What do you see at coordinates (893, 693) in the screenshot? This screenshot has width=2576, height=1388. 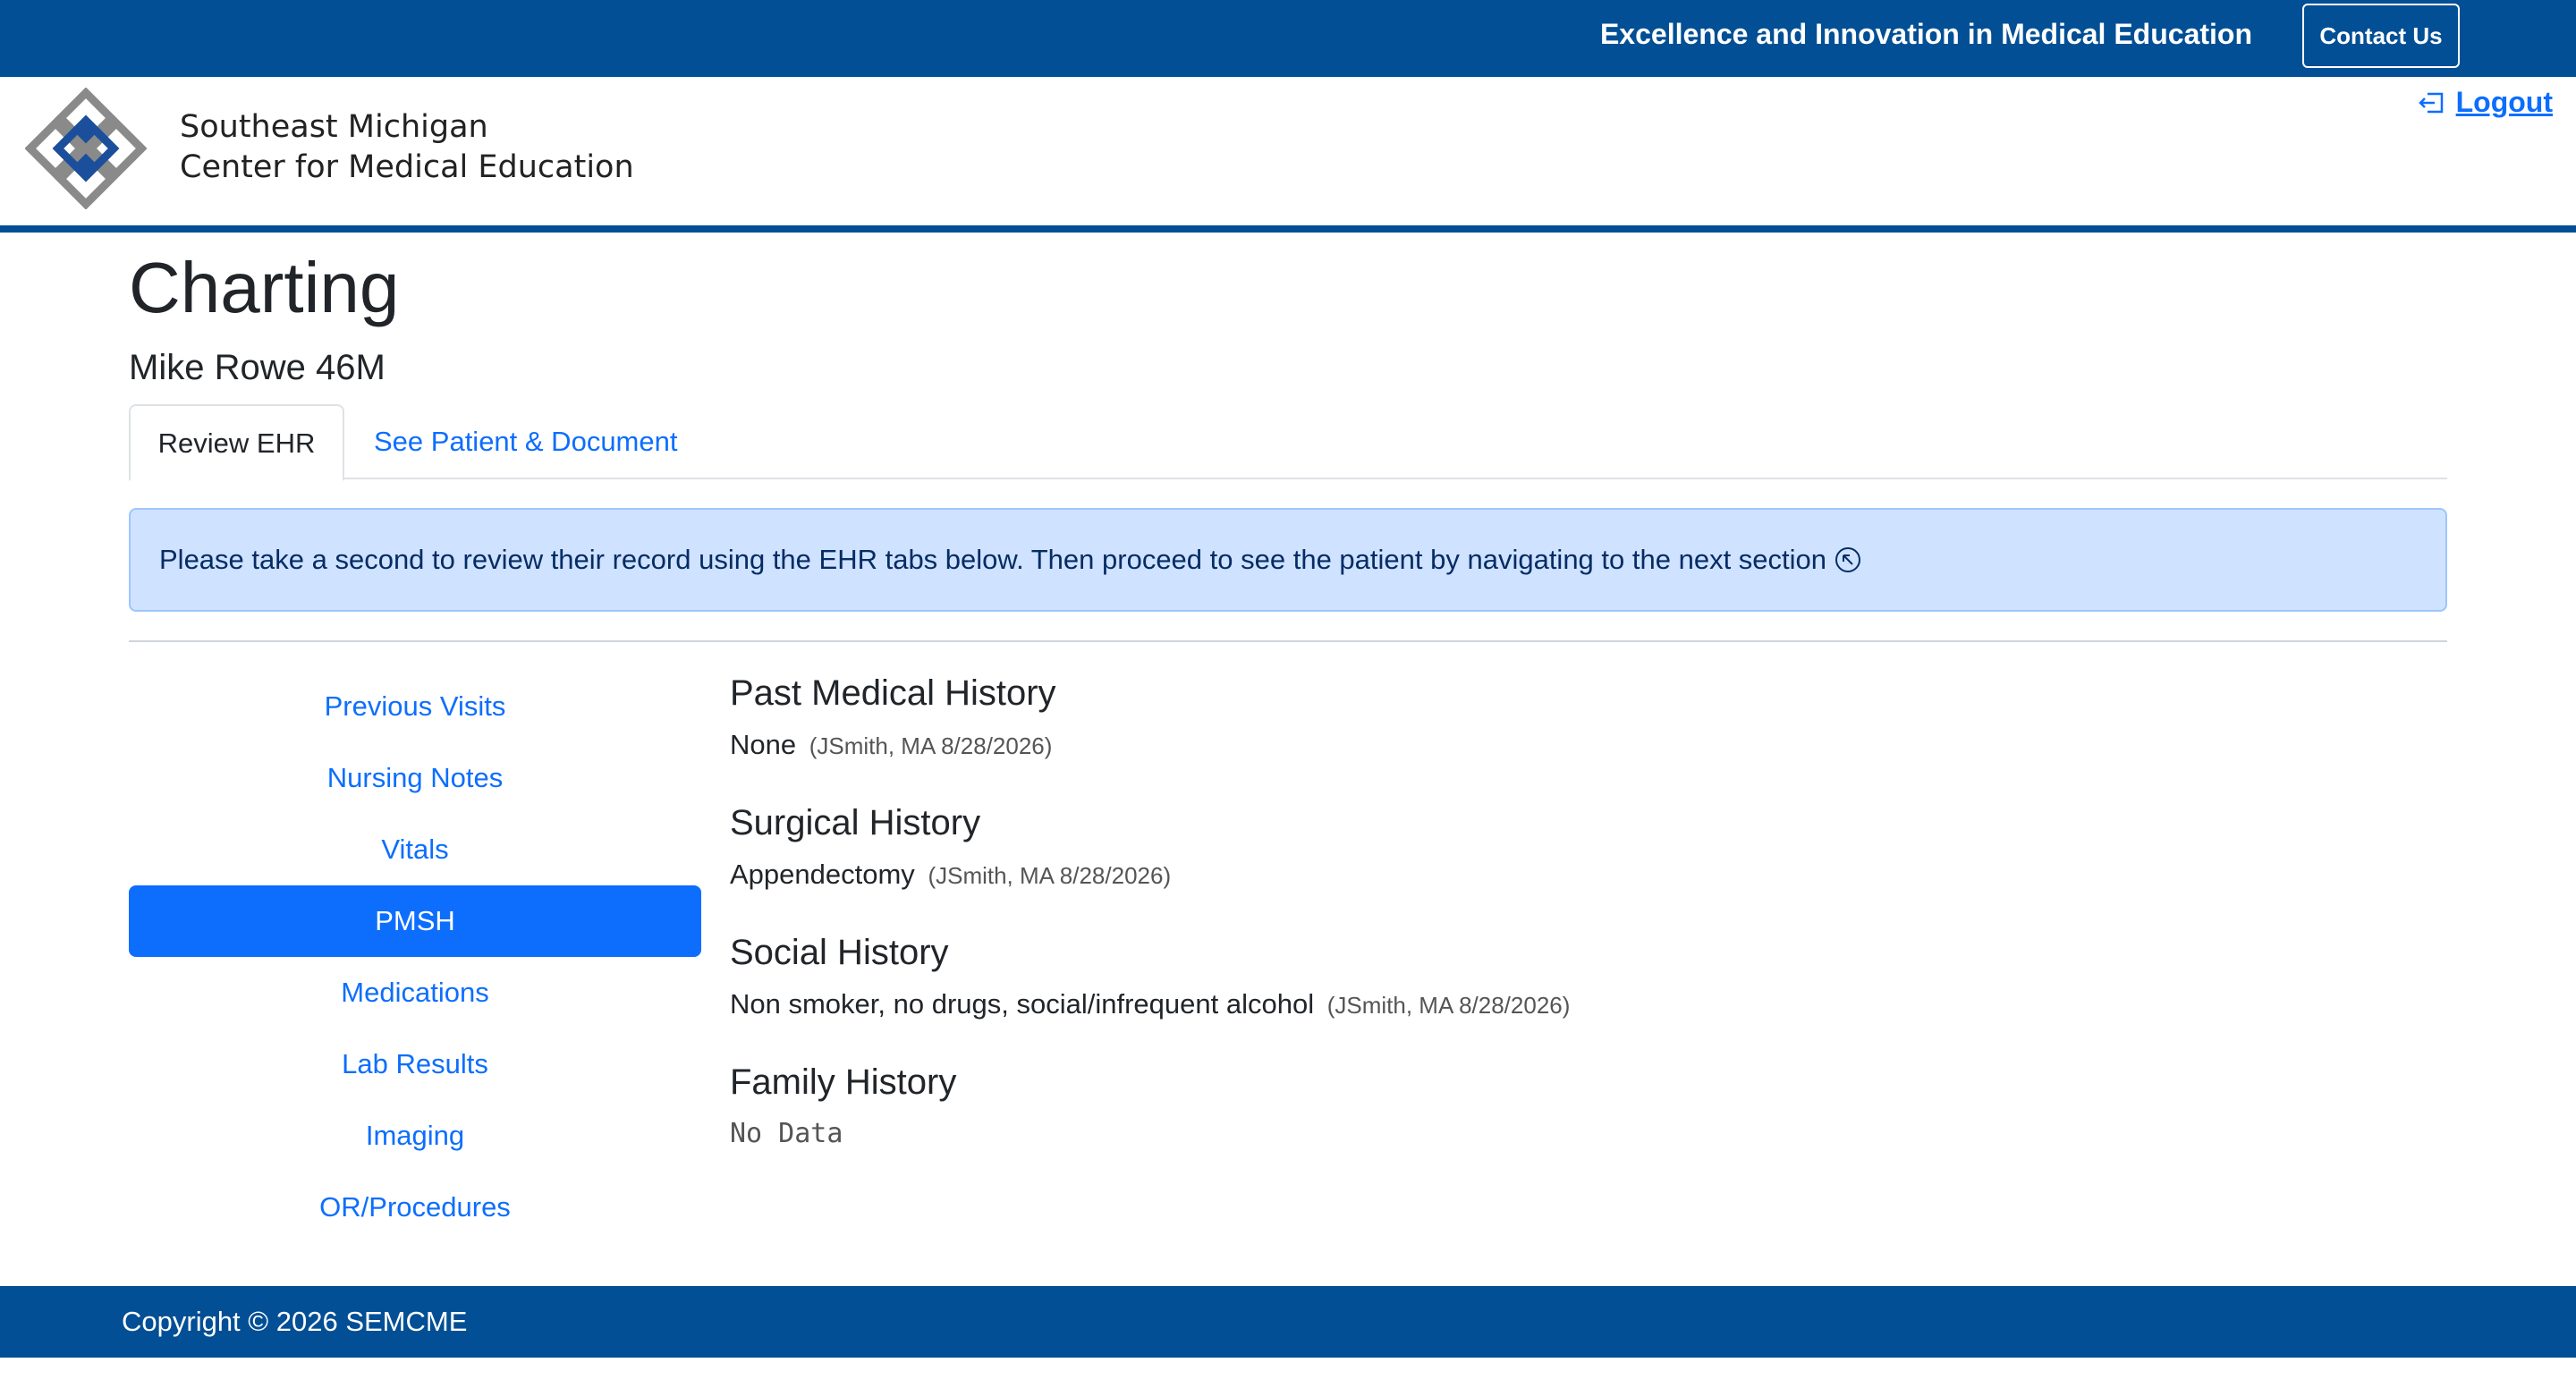 I see `past-medical-history-title: Past Medical History` at bounding box center [893, 693].